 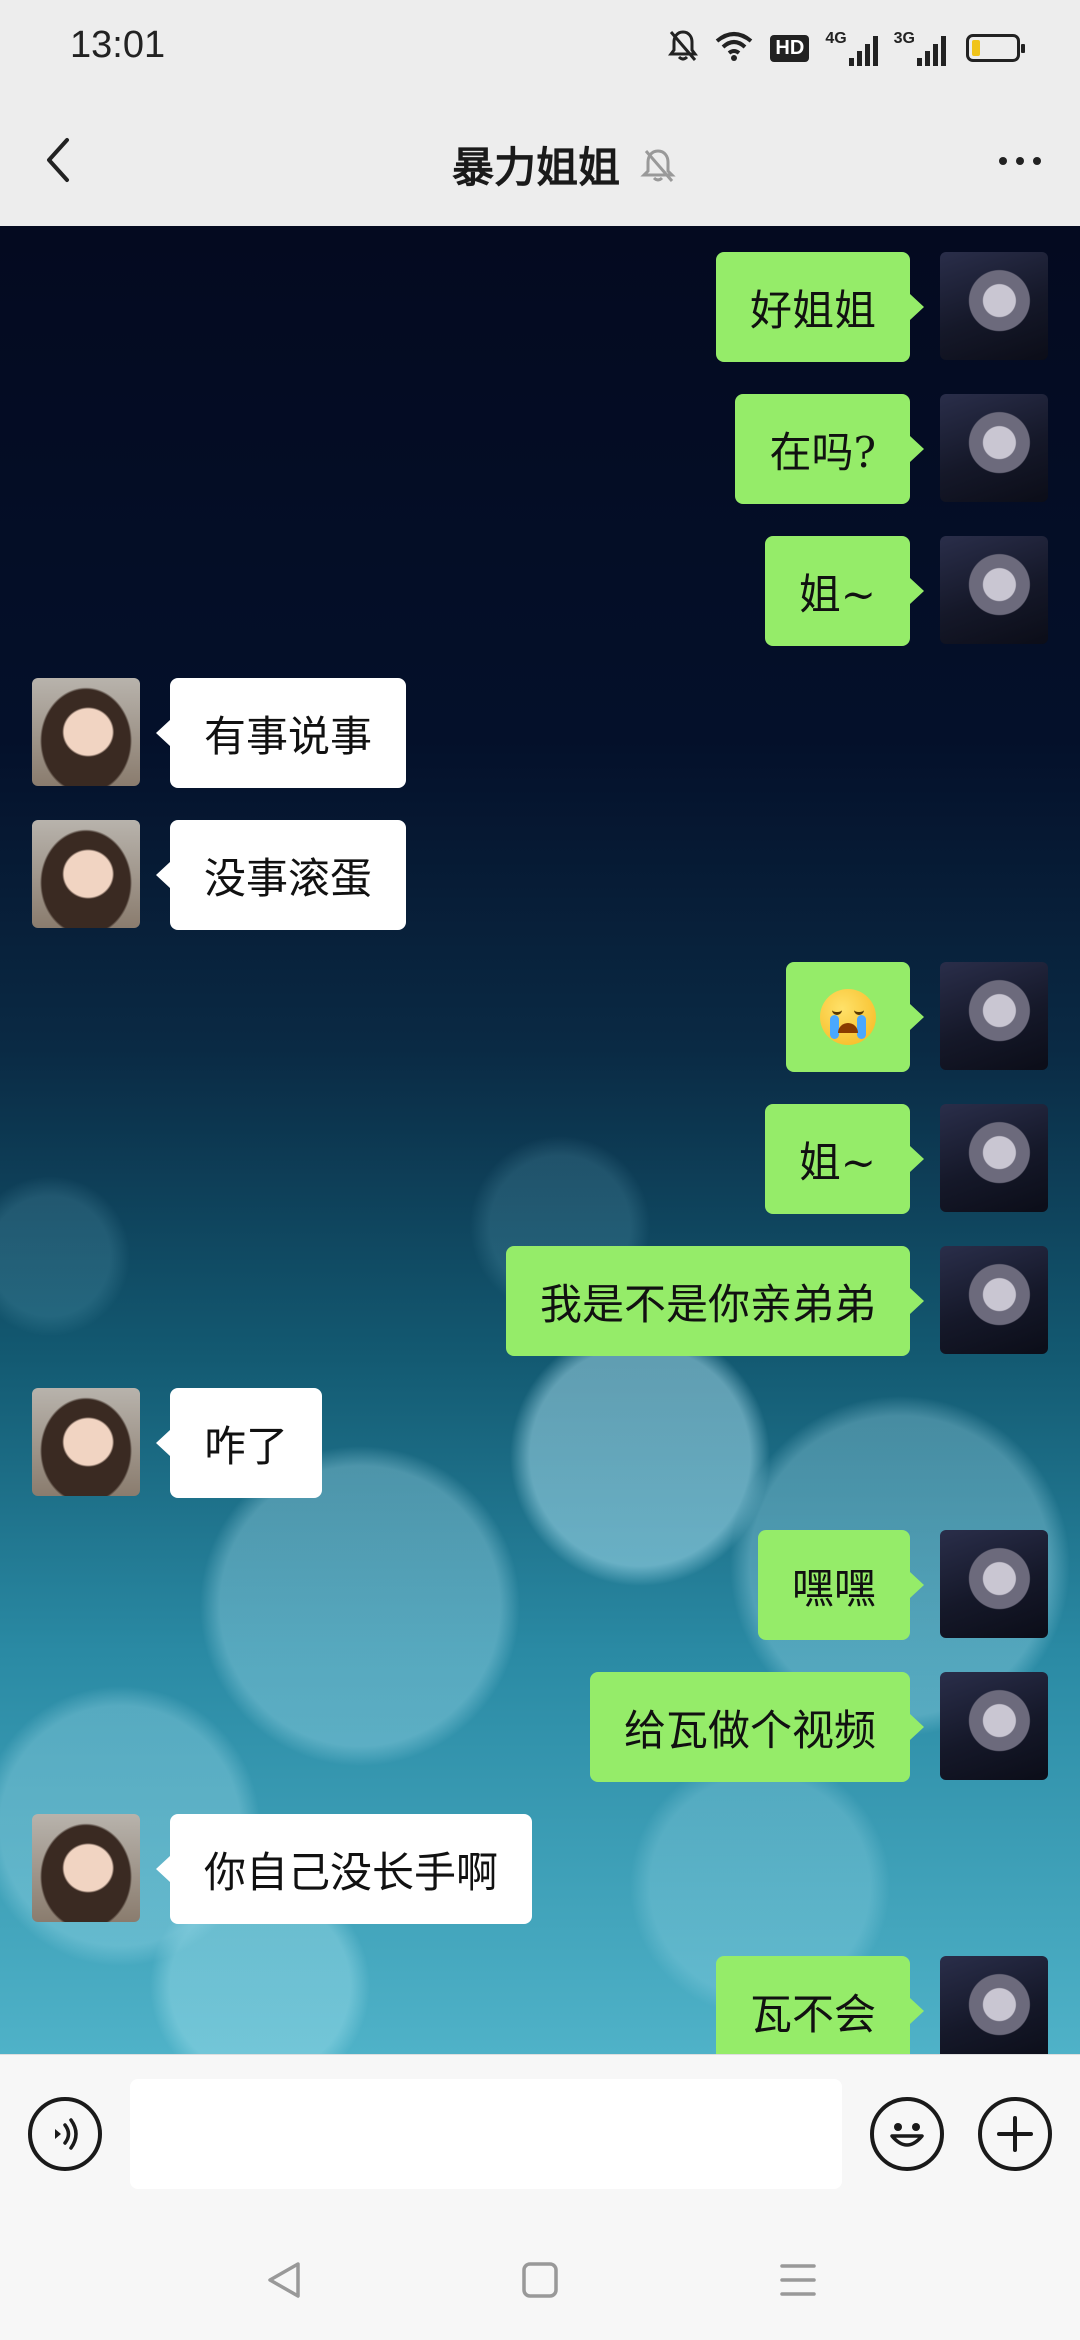 I want to click on nav-home-icon, so click(x=540, y=2280).